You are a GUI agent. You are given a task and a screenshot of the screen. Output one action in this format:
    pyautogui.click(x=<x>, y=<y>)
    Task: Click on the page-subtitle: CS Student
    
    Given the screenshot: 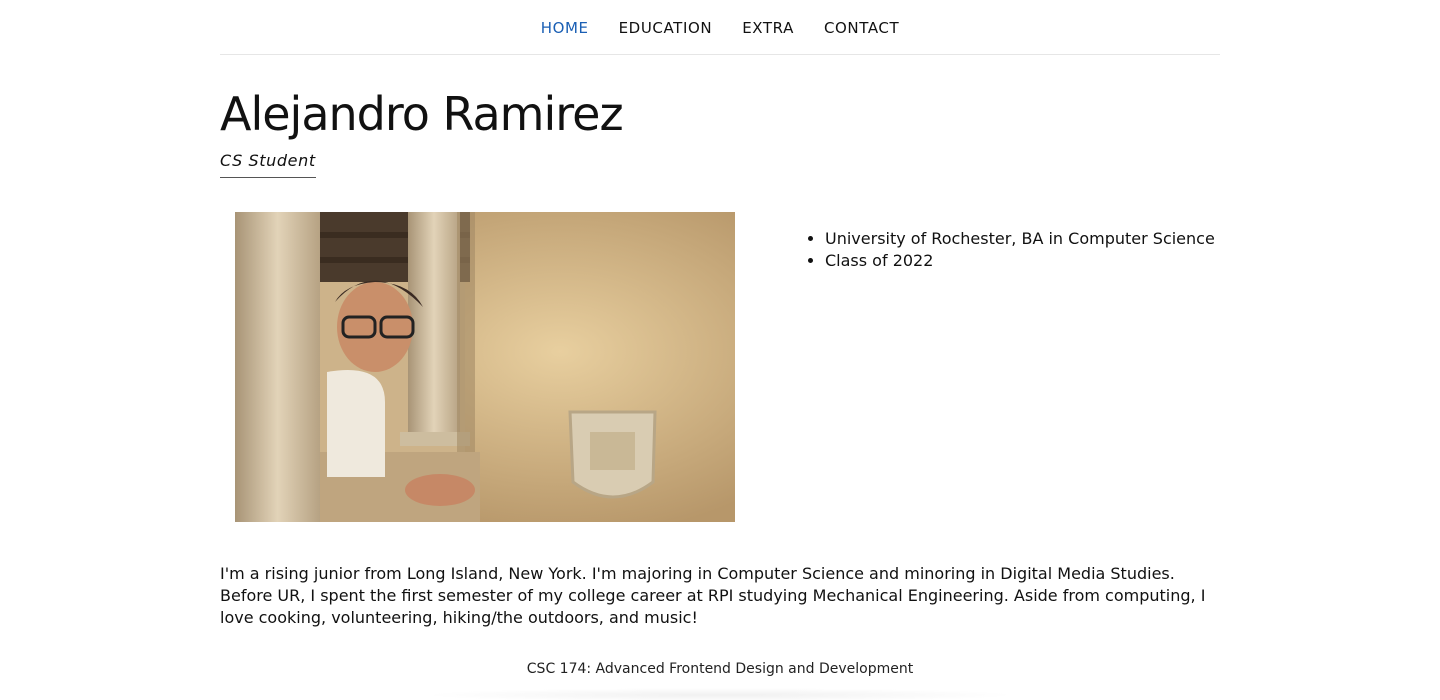 What is the action you would take?
    pyautogui.click(x=268, y=164)
    